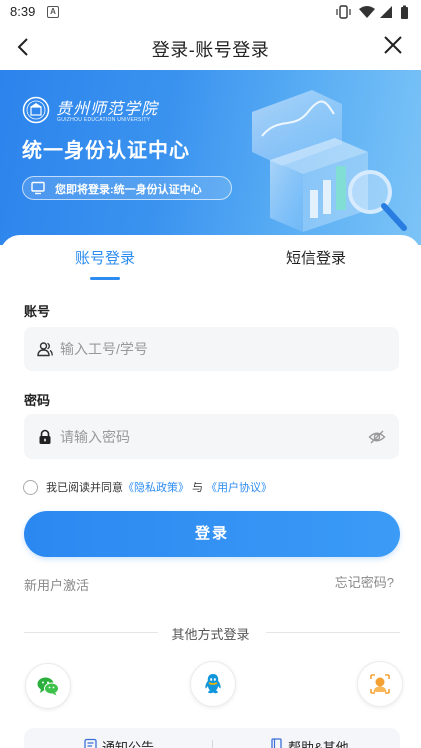  I want to click on wifi-icon, so click(367, 12).